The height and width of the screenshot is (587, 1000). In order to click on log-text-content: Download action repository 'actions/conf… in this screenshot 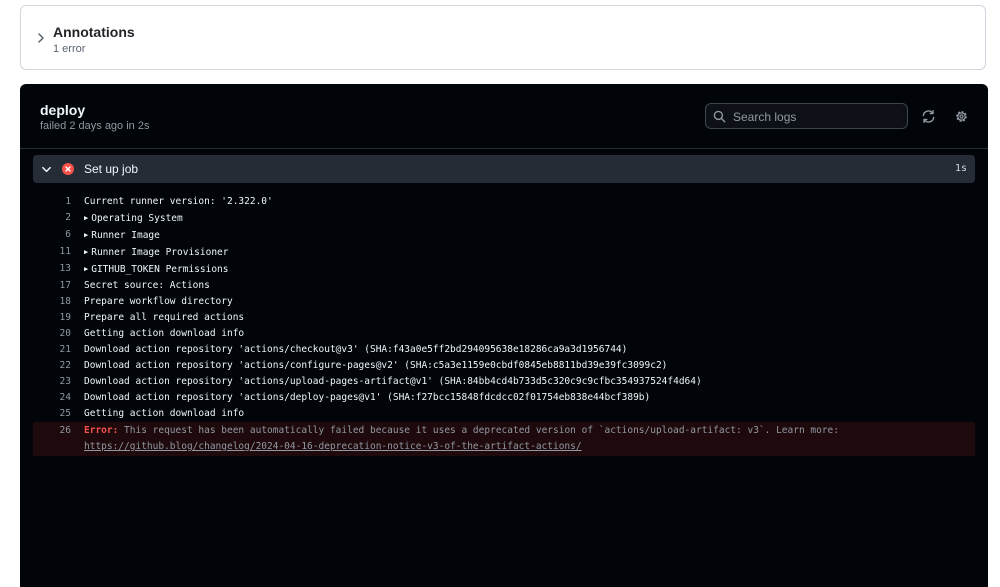, I will do `click(376, 365)`.